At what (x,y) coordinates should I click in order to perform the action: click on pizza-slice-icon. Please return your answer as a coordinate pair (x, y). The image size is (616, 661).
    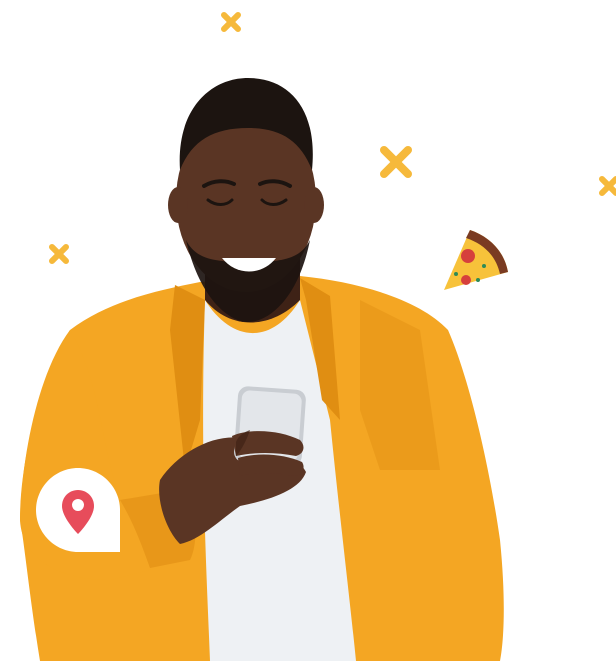
    Looking at the image, I should click on (476, 260).